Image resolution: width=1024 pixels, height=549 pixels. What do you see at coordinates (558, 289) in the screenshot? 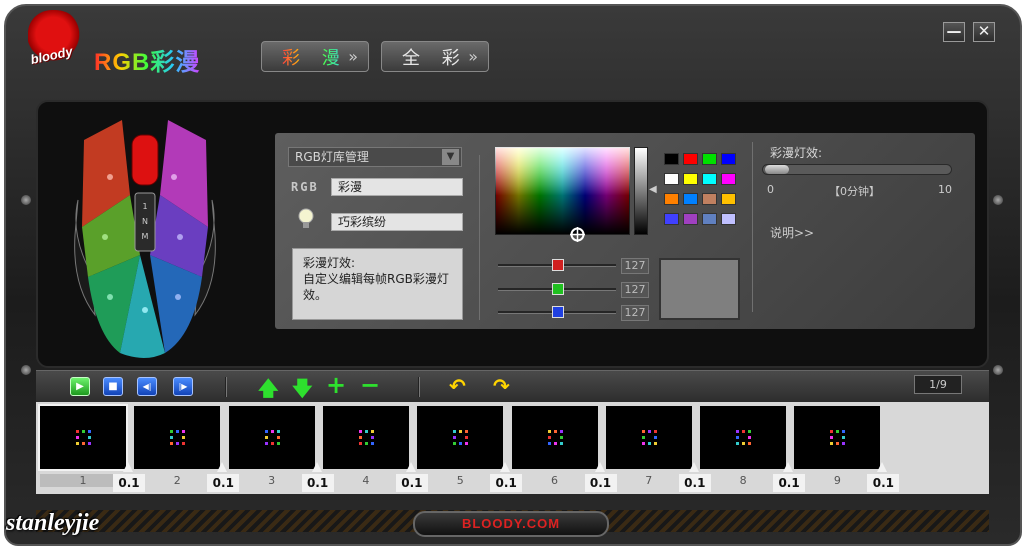
I see `green-slider-thumb` at bounding box center [558, 289].